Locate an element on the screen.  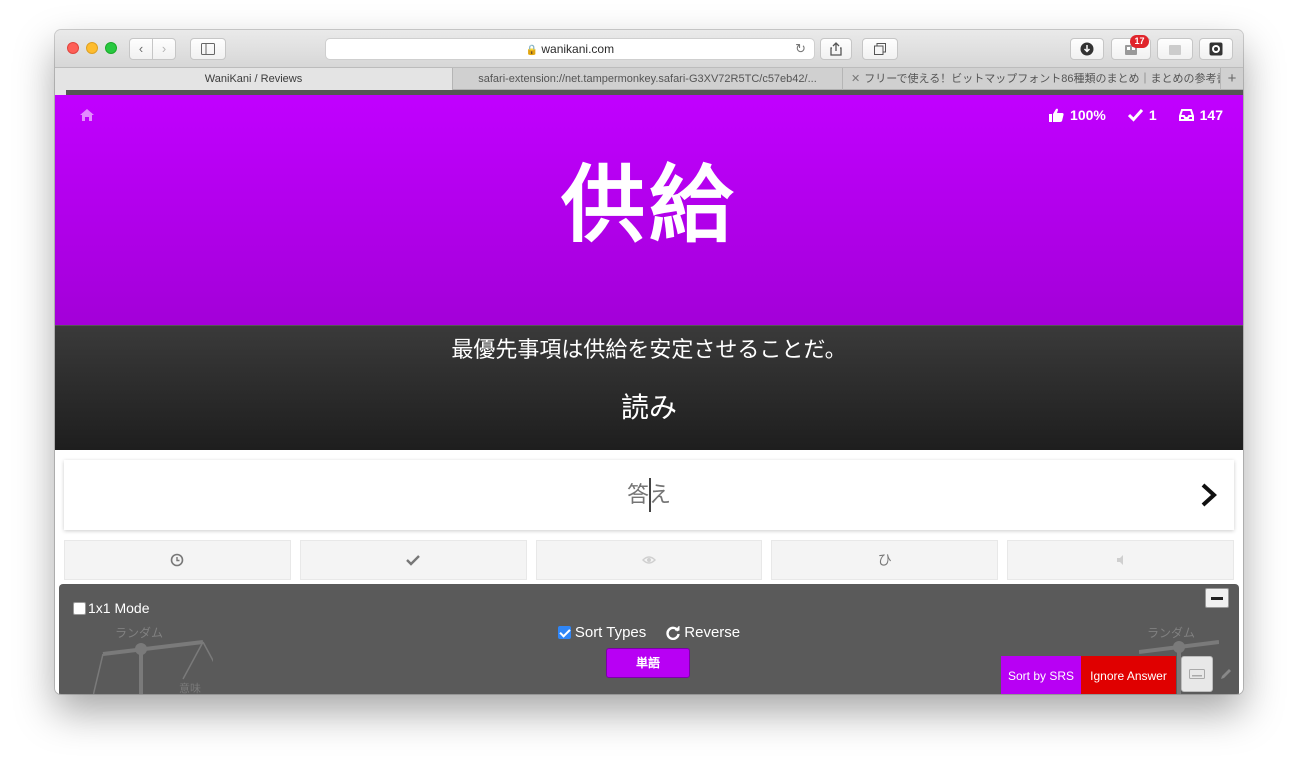
pencil-icon is located at coordinates (1226, 674).